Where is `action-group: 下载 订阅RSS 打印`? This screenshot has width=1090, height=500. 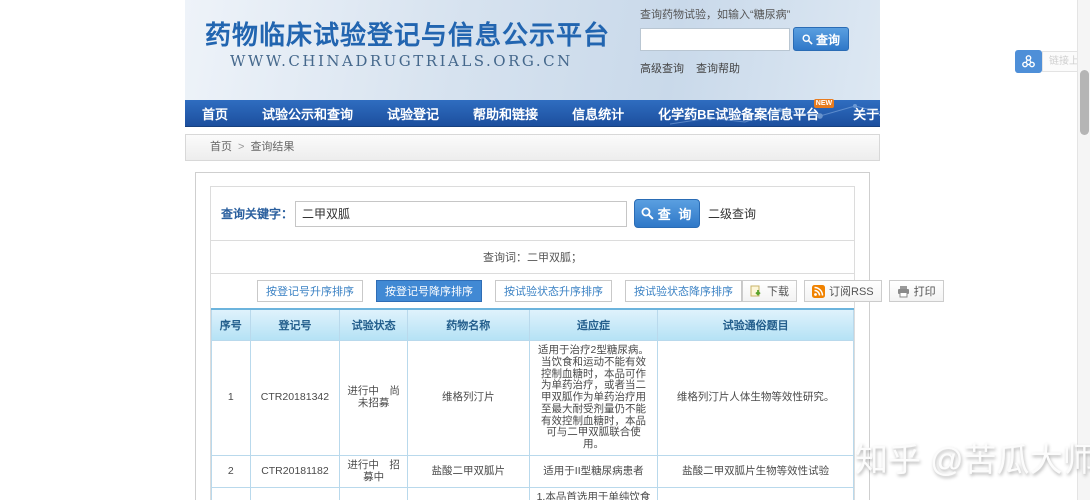
action-group: 下载 订阅RSS 打印 is located at coordinates (843, 291).